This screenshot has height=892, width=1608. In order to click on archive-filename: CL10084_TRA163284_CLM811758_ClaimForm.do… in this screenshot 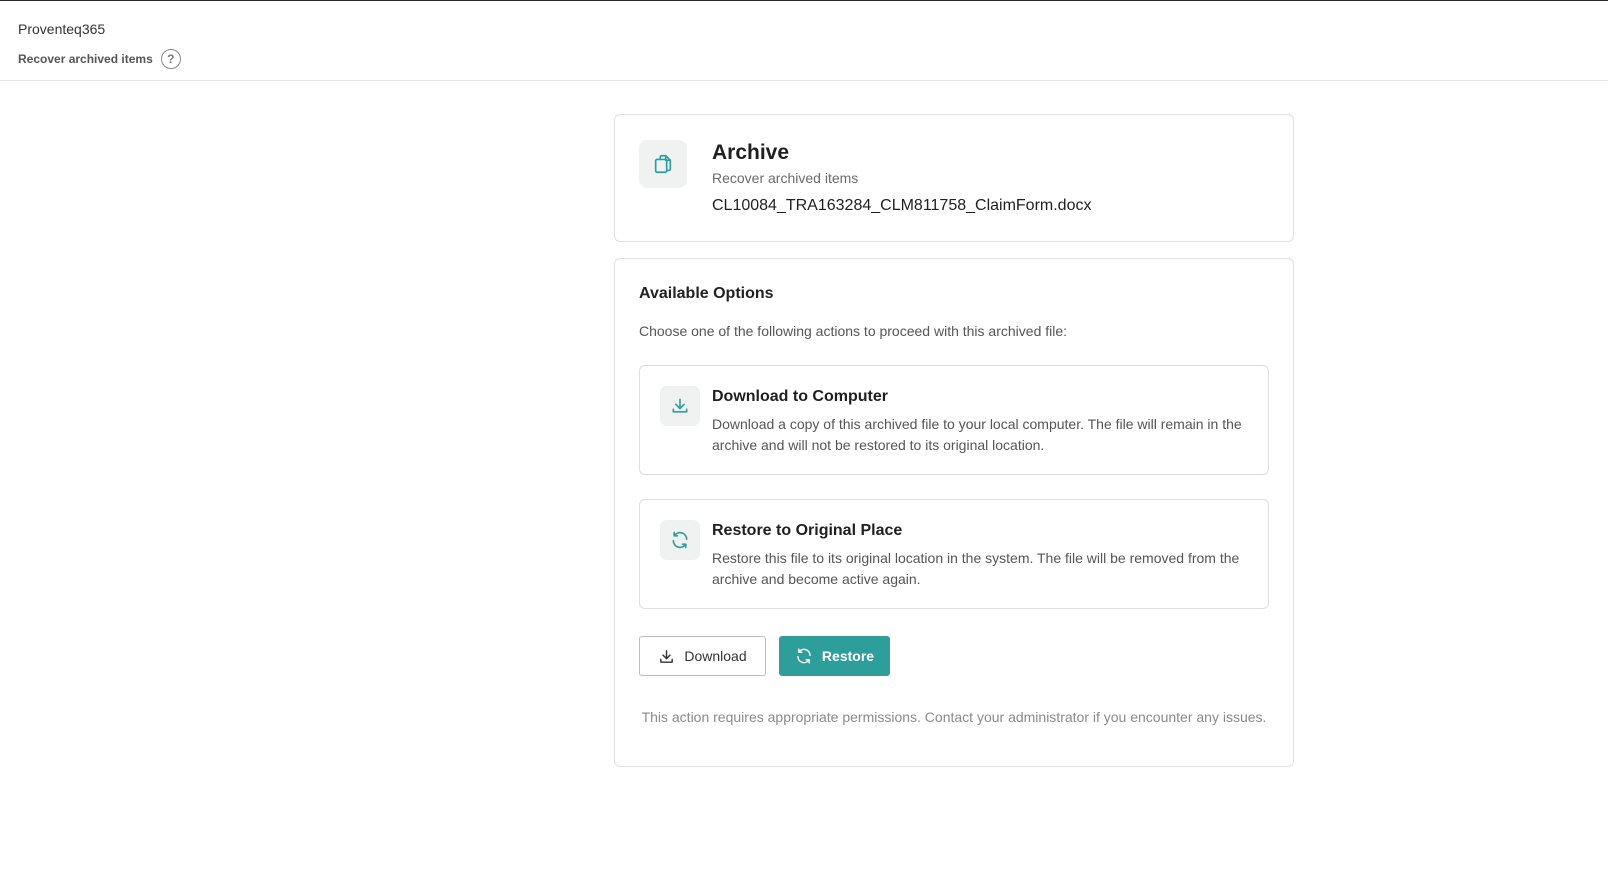, I will do `click(902, 205)`.